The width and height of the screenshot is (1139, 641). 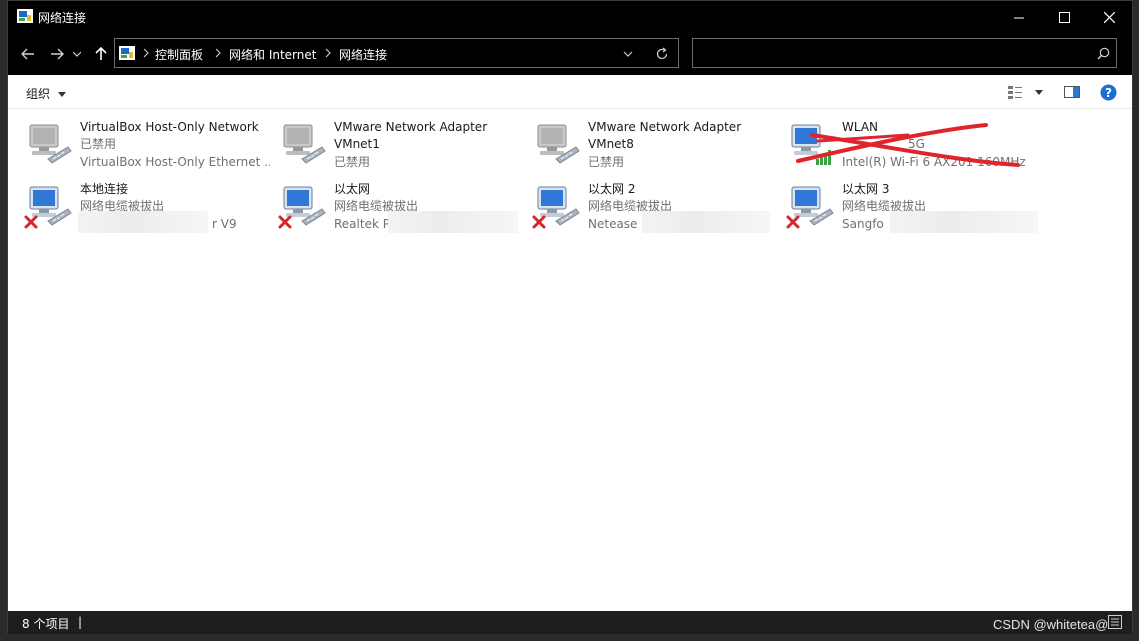 I want to click on connection-ethernet: 以太网 网络电缆被拔出 Realtek P, so click(x=395, y=208).